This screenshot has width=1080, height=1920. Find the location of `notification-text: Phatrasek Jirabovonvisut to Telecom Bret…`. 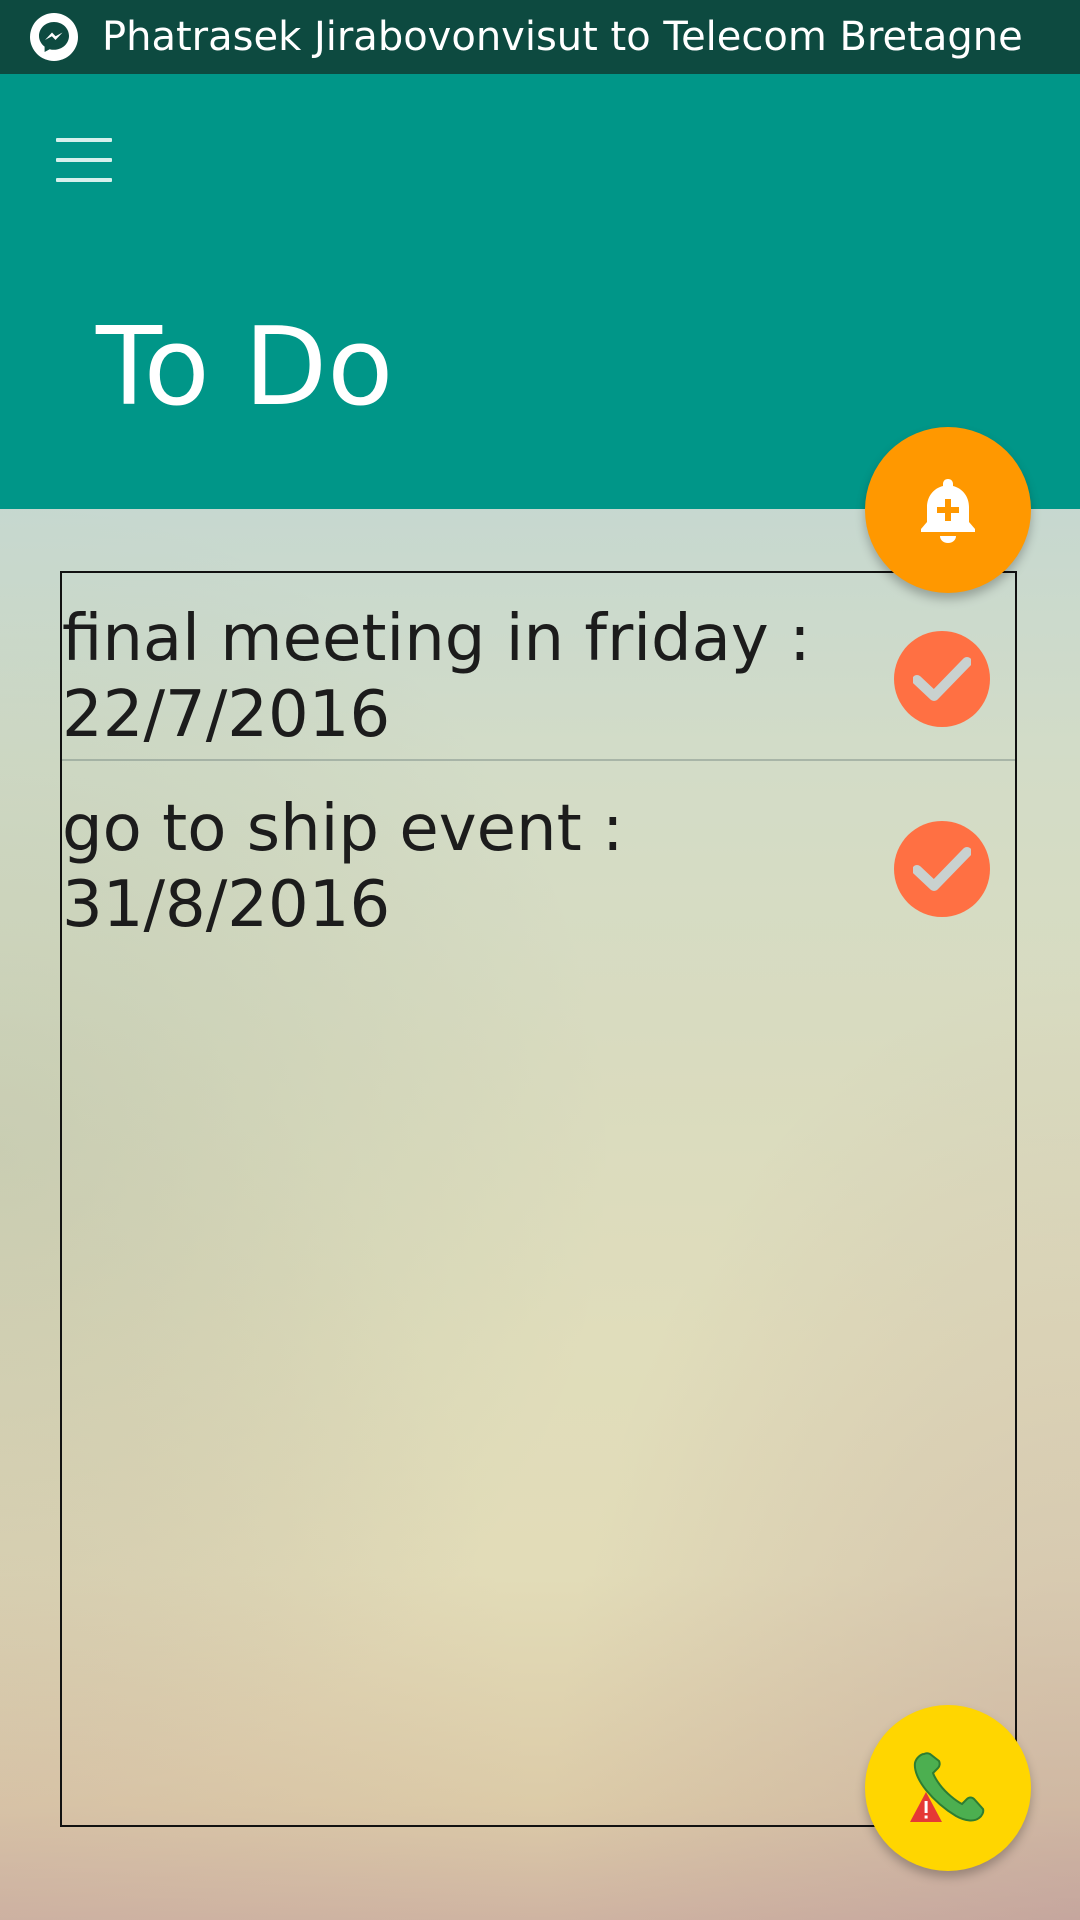

notification-text: Phatrasek Jirabovonvisut to Telecom Bret… is located at coordinates (562, 37).